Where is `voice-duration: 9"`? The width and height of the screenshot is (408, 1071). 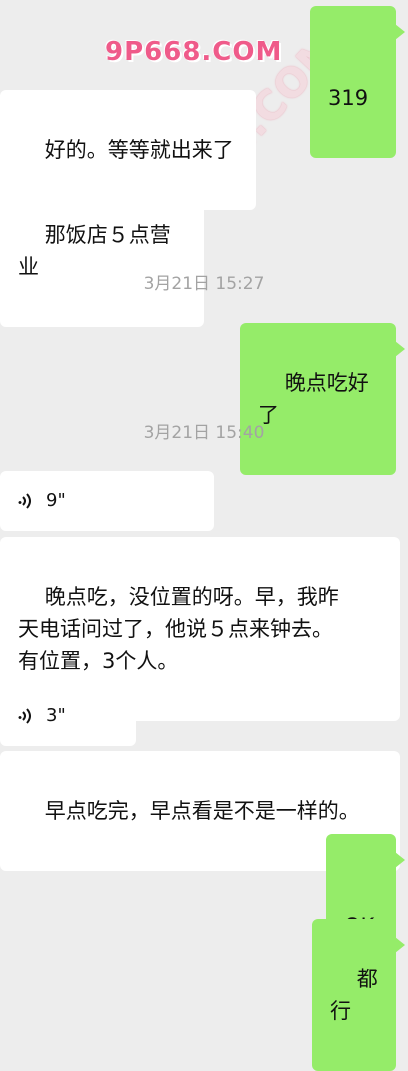
voice-duration: 9" is located at coordinates (56, 500).